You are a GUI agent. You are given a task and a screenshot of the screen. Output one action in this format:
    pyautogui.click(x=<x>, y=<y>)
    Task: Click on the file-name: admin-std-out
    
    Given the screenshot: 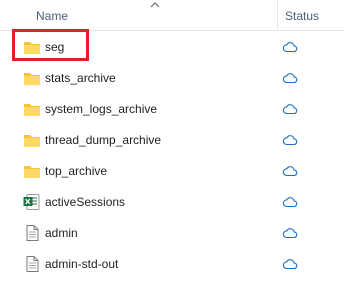 What is the action you would take?
    pyautogui.click(x=82, y=264)
    